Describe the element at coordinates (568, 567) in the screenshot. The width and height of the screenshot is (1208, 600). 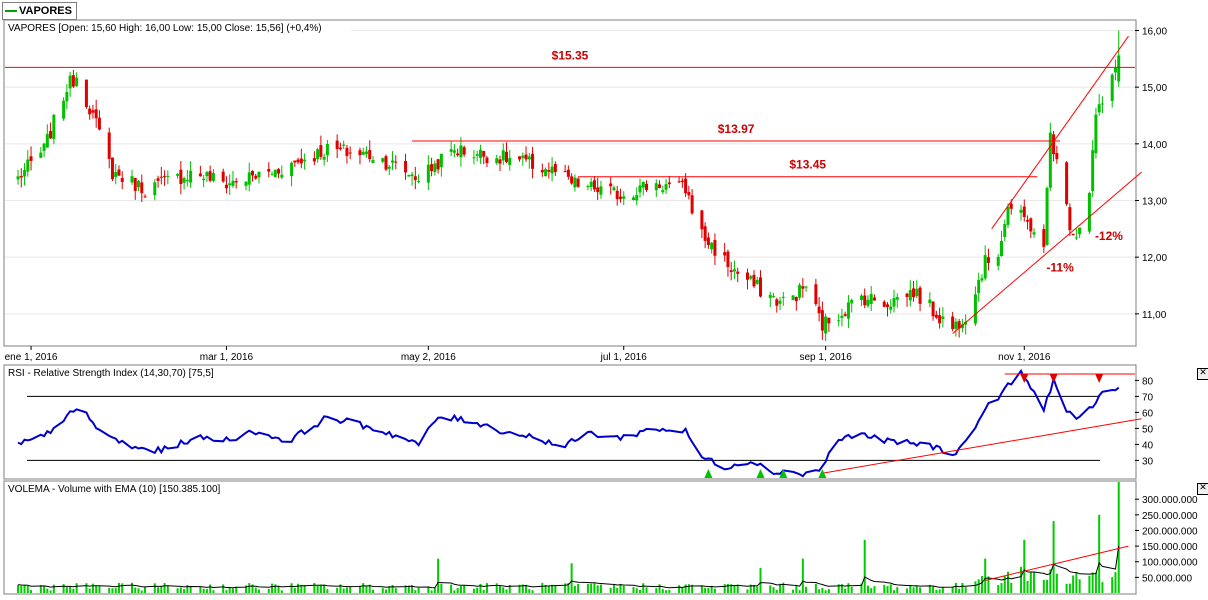
I see `volume-ema-line` at that location.